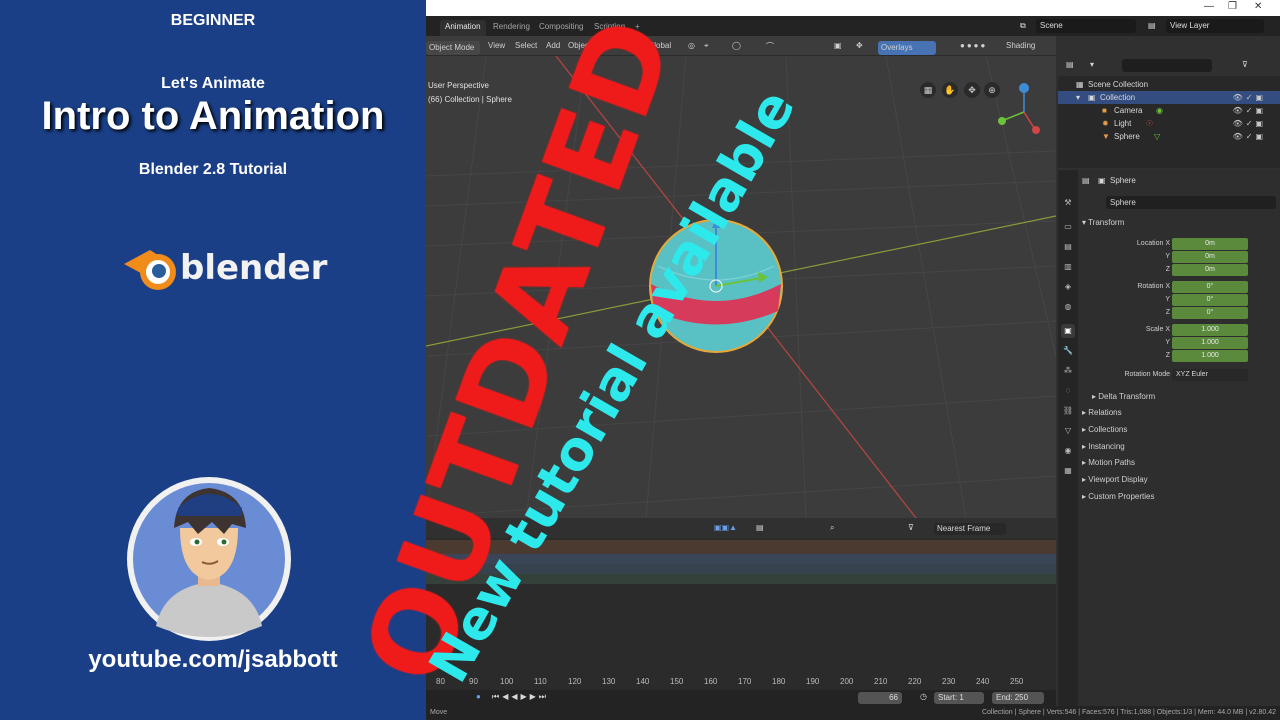  What do you see at coordinates (779, 681) in the screenshot?
I see `frame-tick: 180` at bounding box center [779, 681].